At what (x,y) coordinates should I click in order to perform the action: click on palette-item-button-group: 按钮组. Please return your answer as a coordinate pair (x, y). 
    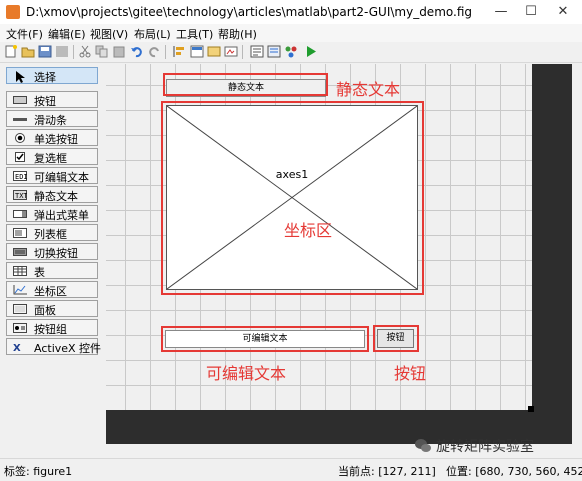
    Looking at the image, I should click on (52, 327).